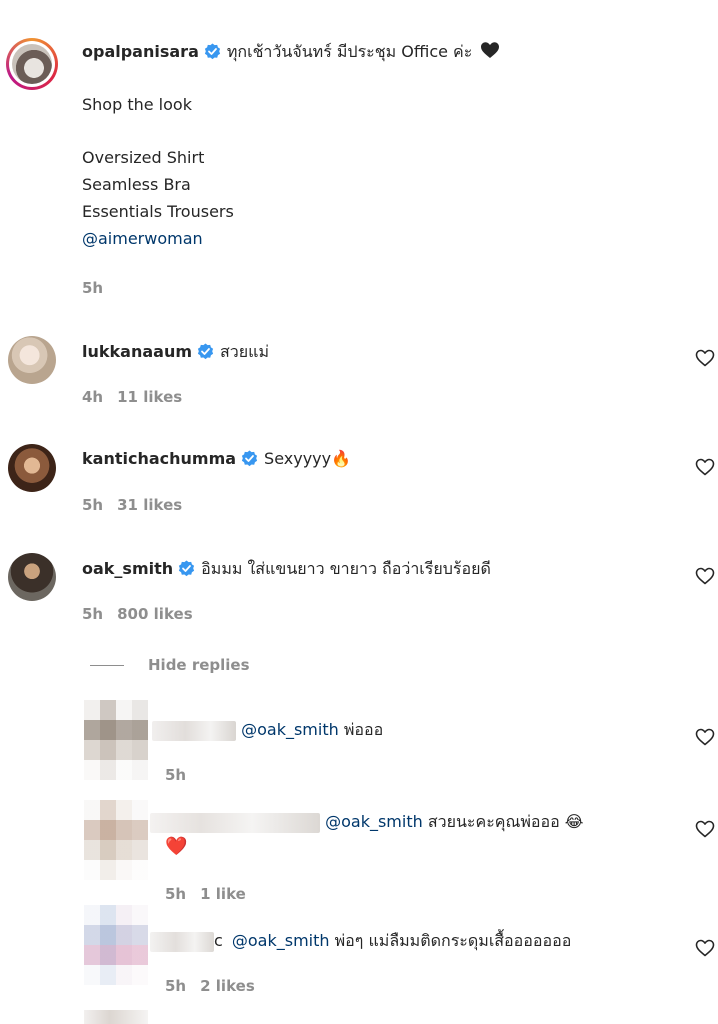  Describe the element at coordinates (107, 665) in the screenshot. I see `replies-divider-line` at that location.